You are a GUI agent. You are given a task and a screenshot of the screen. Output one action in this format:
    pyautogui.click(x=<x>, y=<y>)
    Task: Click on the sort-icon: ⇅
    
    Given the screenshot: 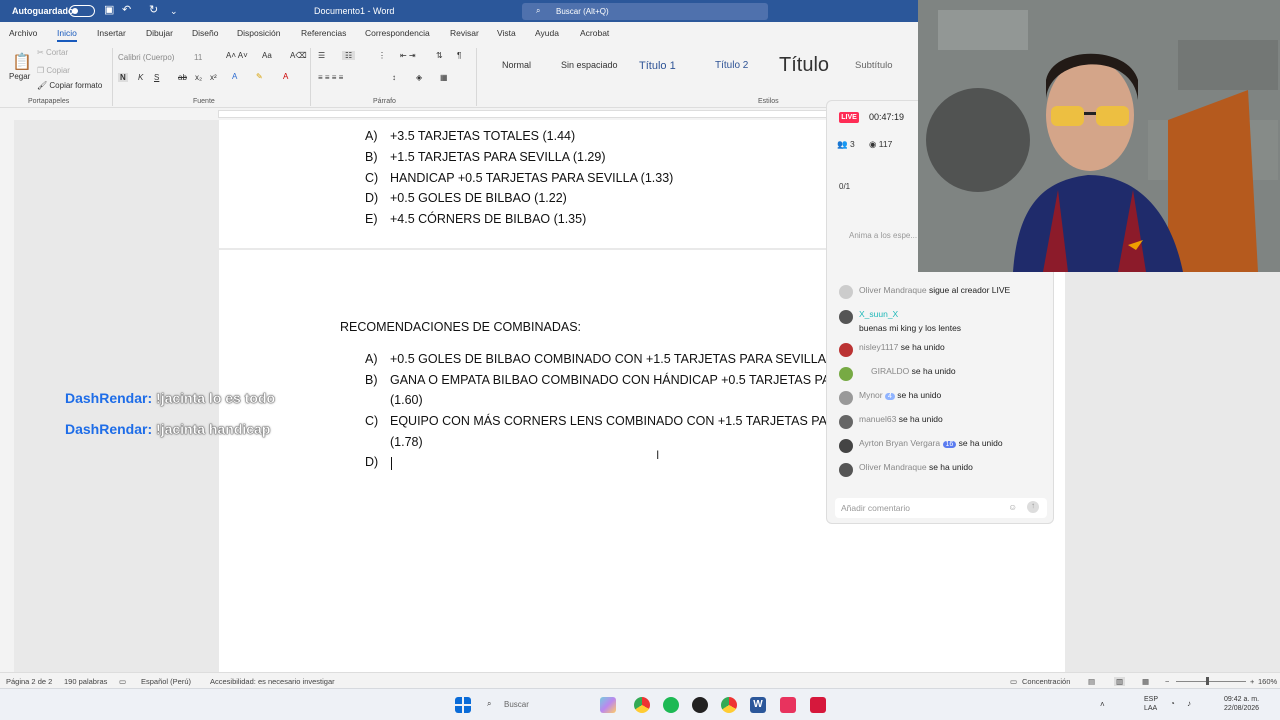 What is the action you would take?
    pyautogui.click(x=439, y=55)
    